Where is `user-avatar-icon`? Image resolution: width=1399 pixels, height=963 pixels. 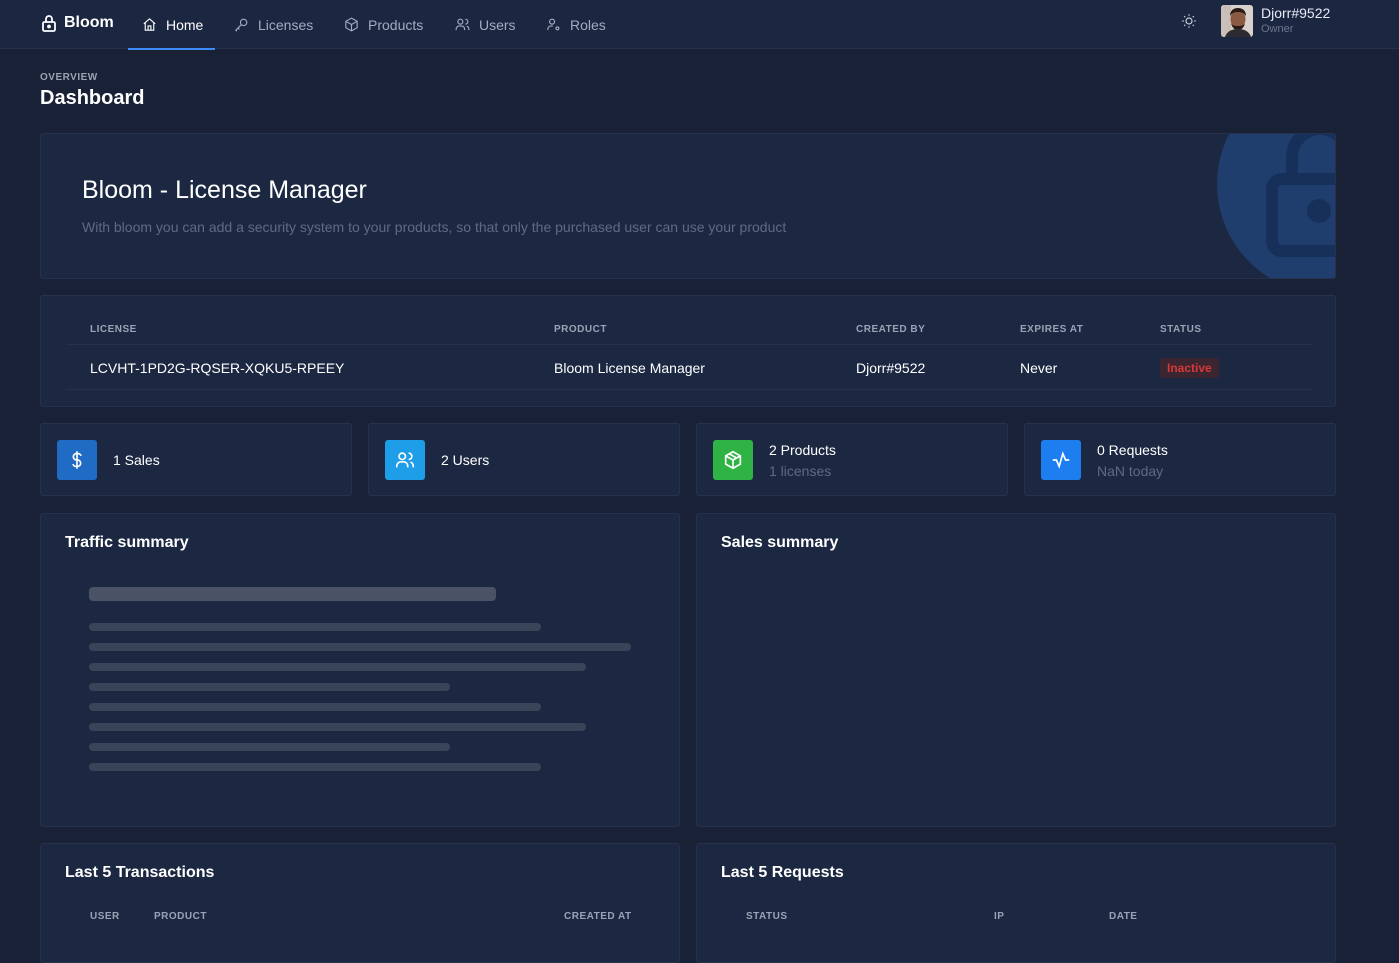 user-avatar-icon is located at coordinates (1237, 21).